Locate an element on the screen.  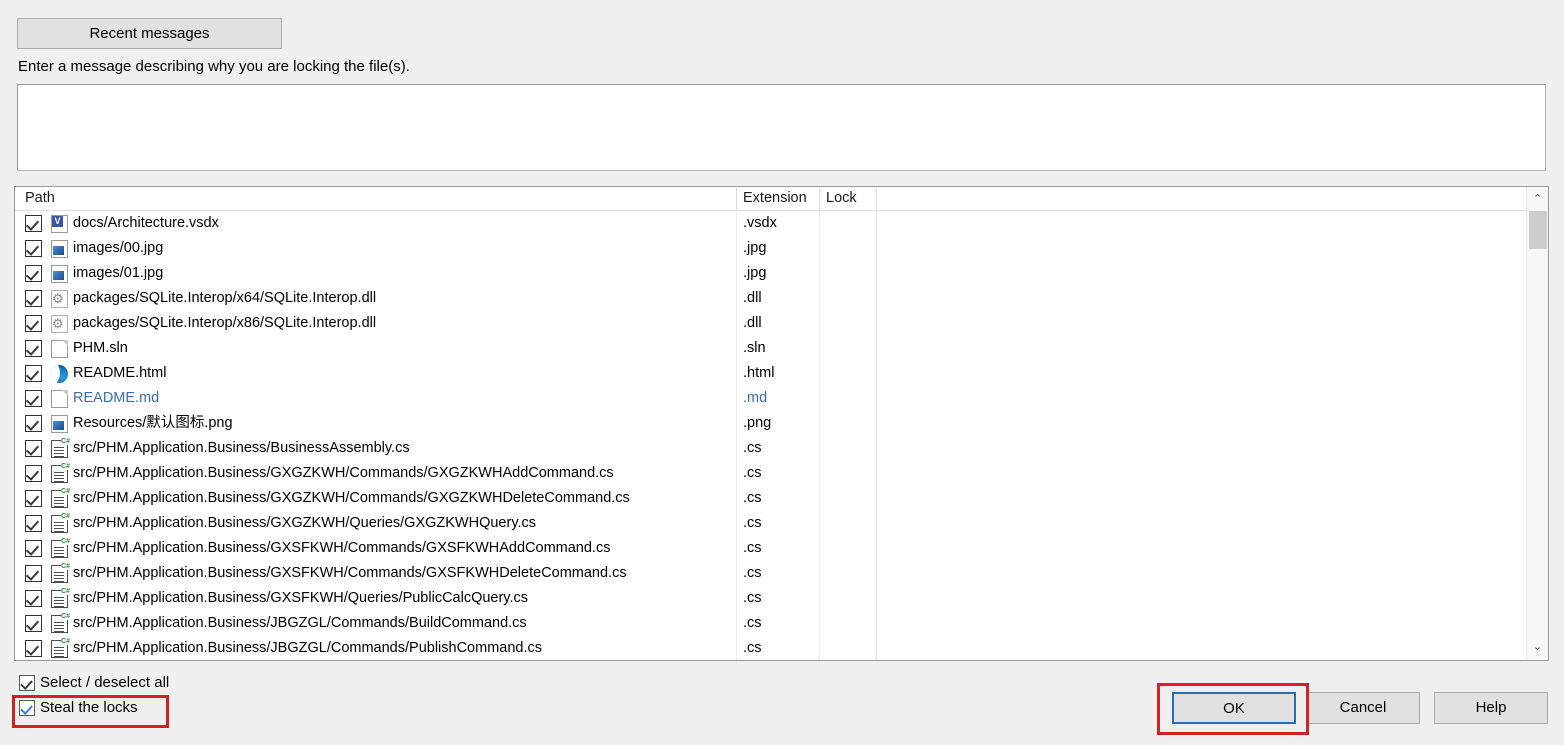
scroll-up-icon: ⌃ is located at coordinates (1537, 199).